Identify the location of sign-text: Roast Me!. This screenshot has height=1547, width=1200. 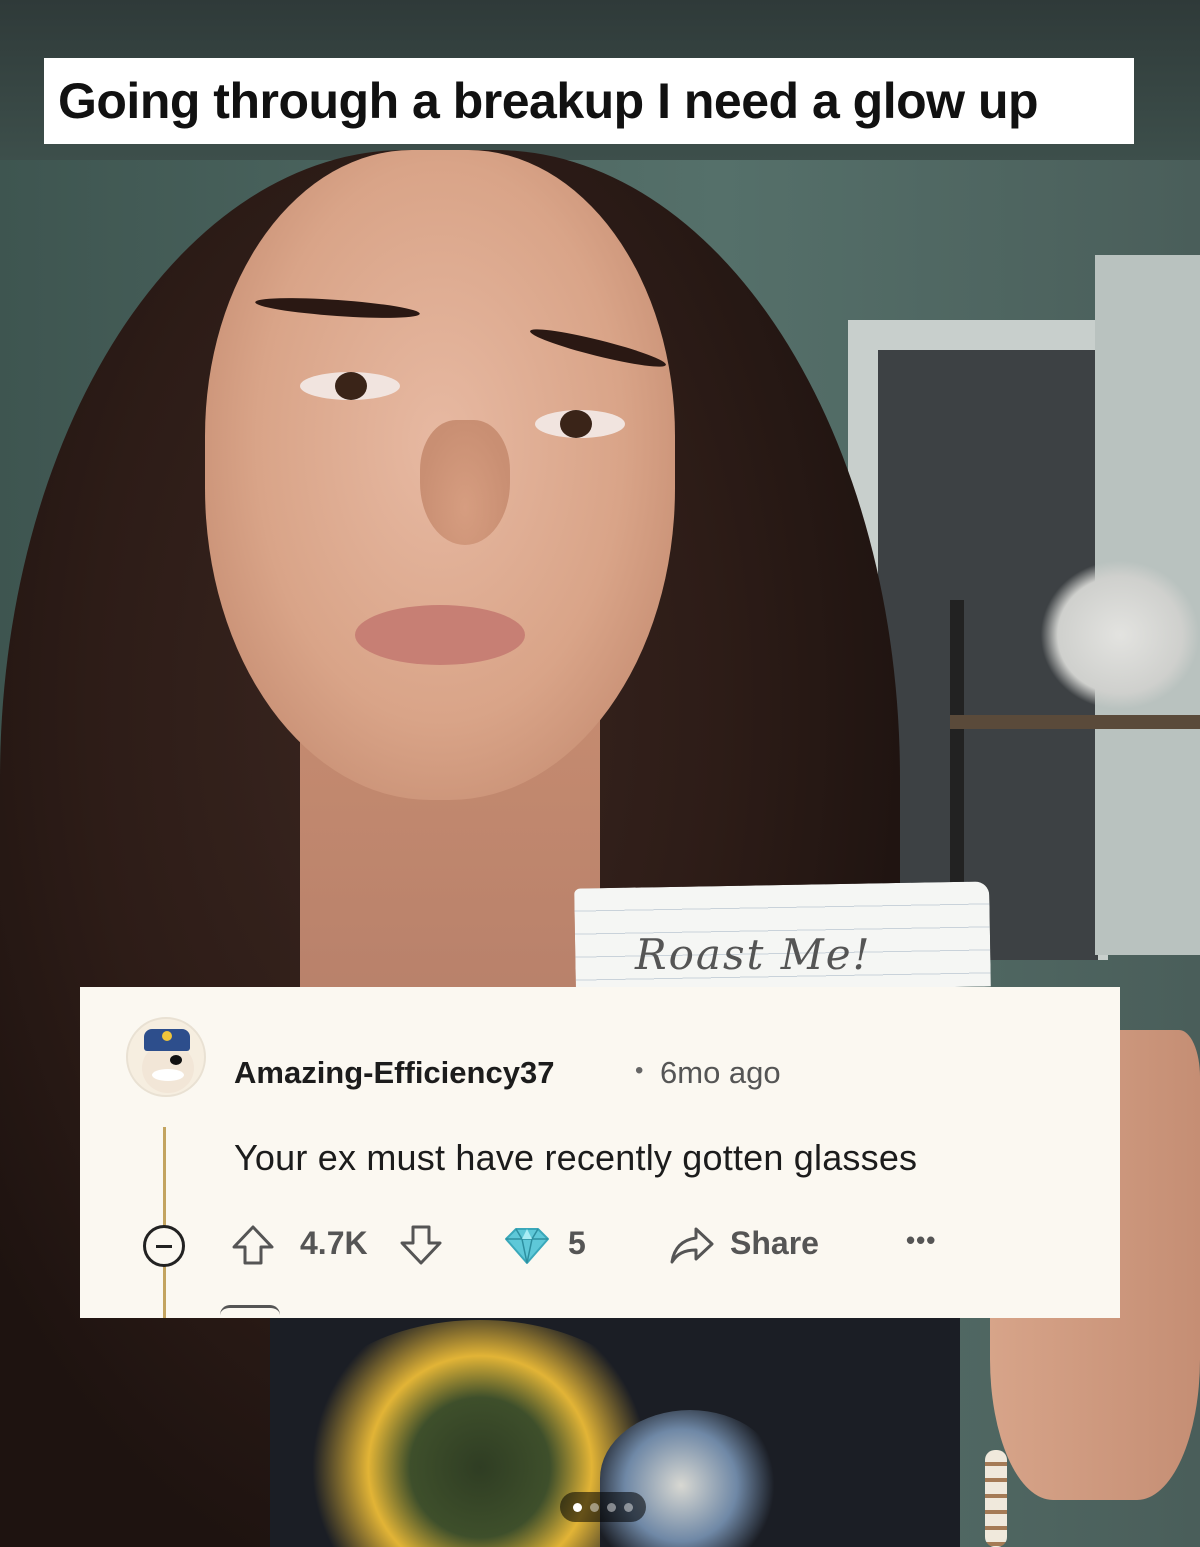
(753, 954).